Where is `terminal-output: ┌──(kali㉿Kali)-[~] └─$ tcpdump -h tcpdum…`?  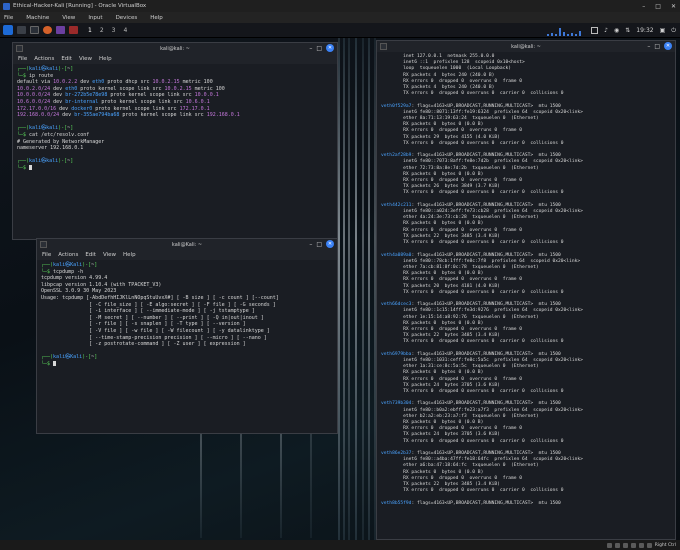
terminal-output: ┌──(kali㉿Kali)-[~] └─$ tcpdump -h tcpdum… is located at coordinates (187, 315).